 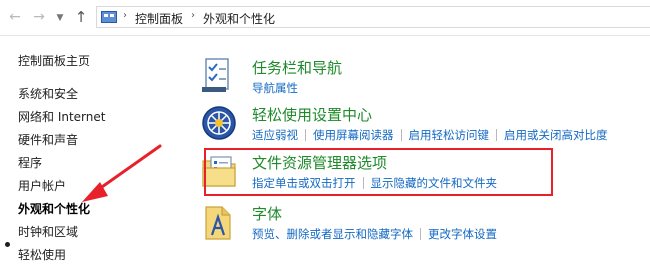 What do you see at coordinates (159, 18) in the screenshot?
I see `breadcrumb-control-panel: 控制面板` at bounding box center [159, 18].